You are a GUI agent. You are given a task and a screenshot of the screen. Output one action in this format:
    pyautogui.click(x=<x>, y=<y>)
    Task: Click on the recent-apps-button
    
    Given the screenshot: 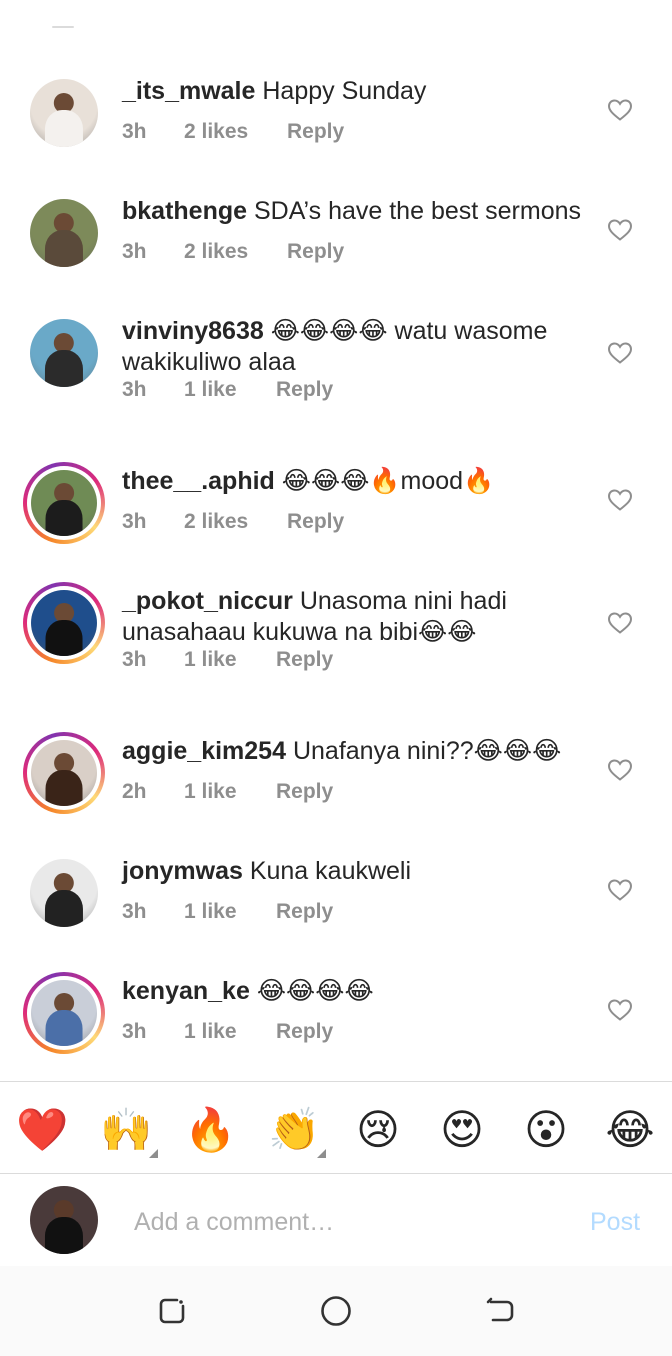 What is the action you would take?
    pyautogui.click(x=172, y=1311)
    